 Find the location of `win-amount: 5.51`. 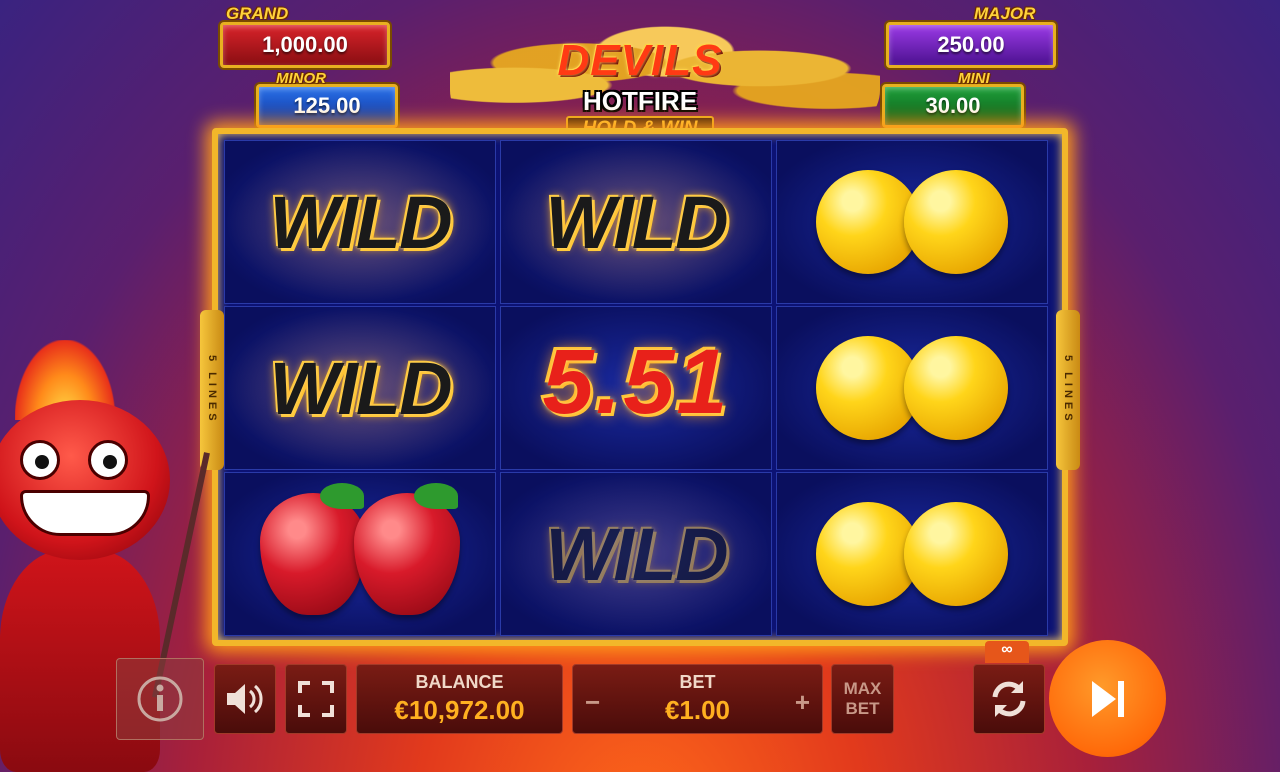

win-amount: 5.51 is located at coordinates (636, 382).